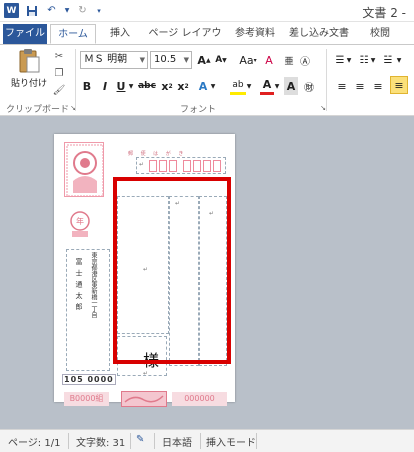 This screenshot has width=414, height=452. I want to click on sender-address-area, so click(88, 310).